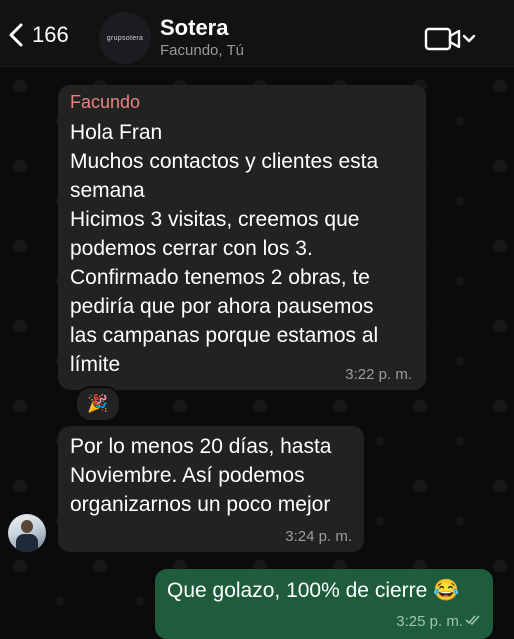 The width and height of the screenshot is (514, 639). What do you see at coordinates (27, 533) in the screenshot?
I see `sender-avatar` at bounding box center [27, 533].